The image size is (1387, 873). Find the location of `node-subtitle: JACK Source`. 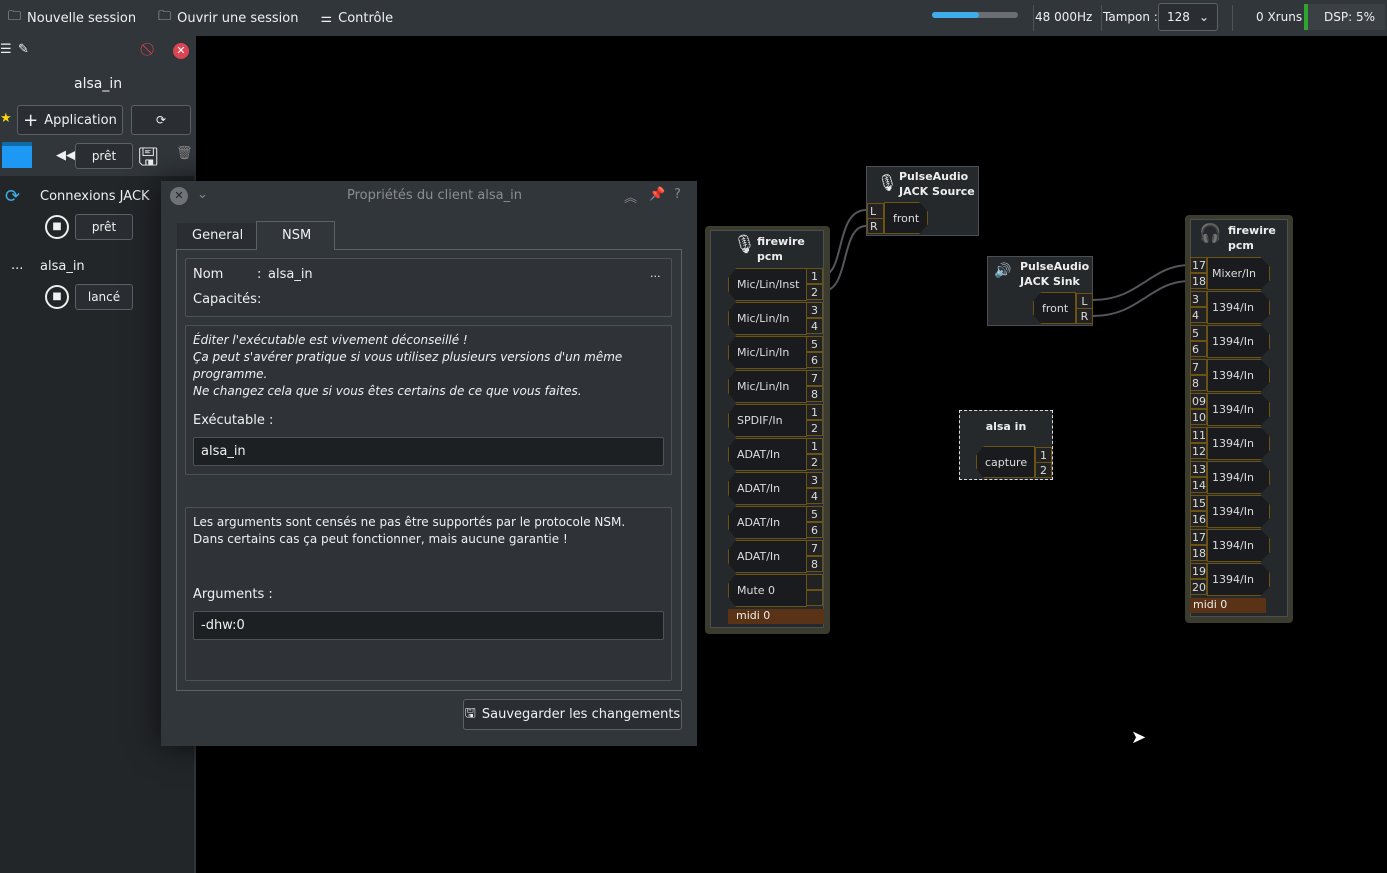

node-subtitle: JACK Source is located at coordinates (937, 191).